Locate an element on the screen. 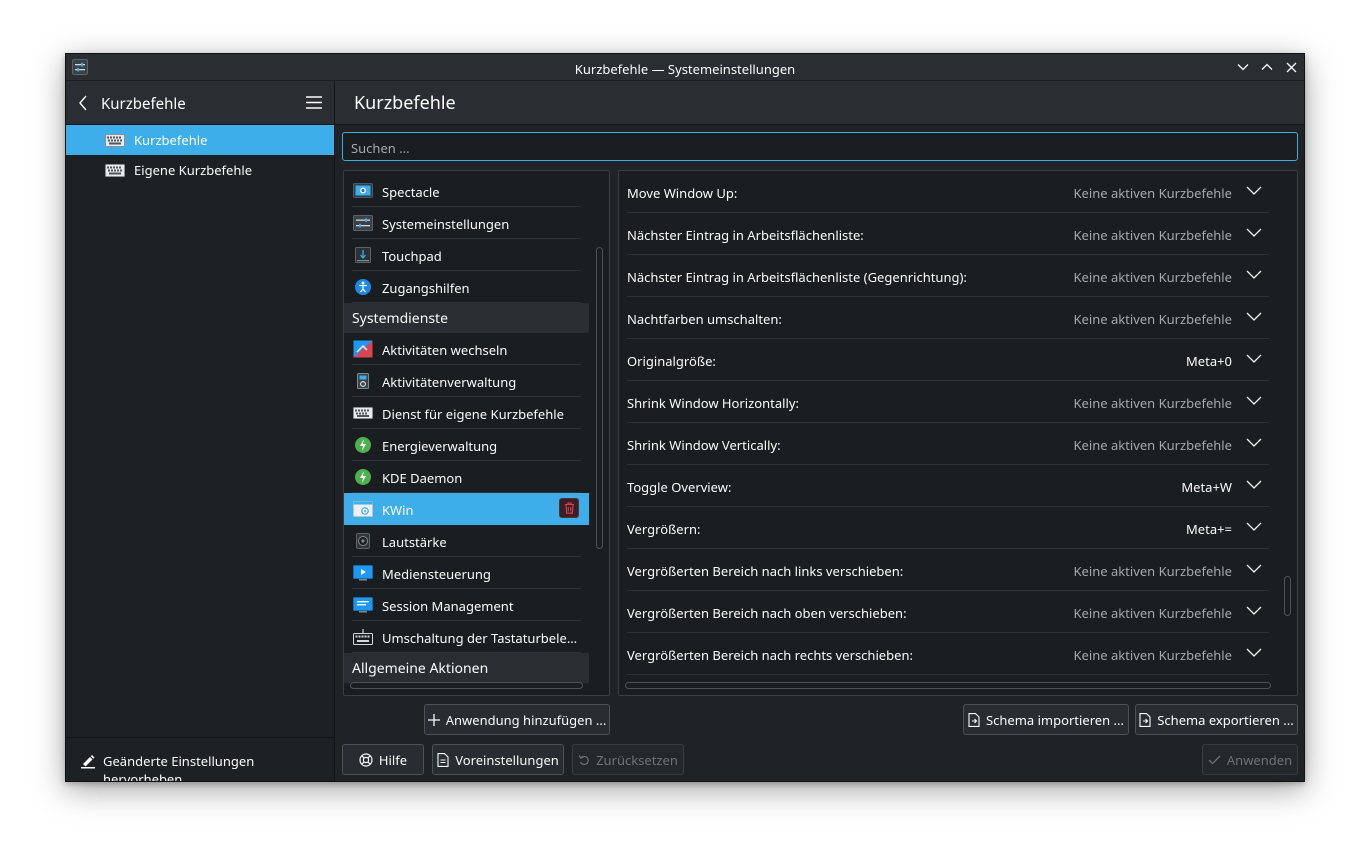  component-list-item: Session Management is located at coordinates (466, 605).